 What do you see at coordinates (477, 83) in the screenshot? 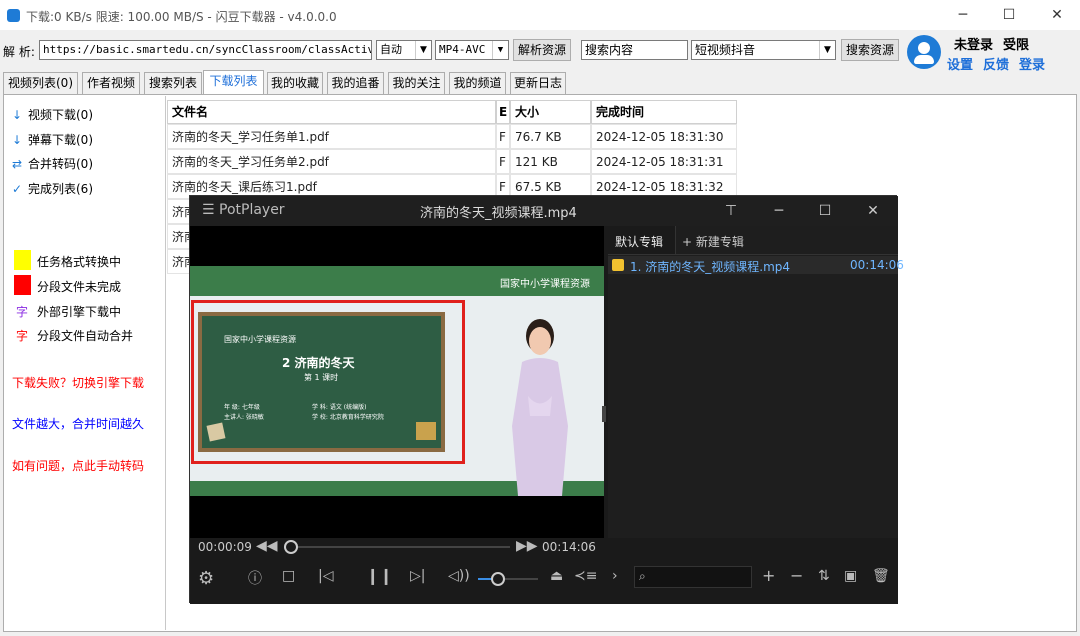
I see `tab-my-channels: 我的频道` at bounding box center [477, 83].